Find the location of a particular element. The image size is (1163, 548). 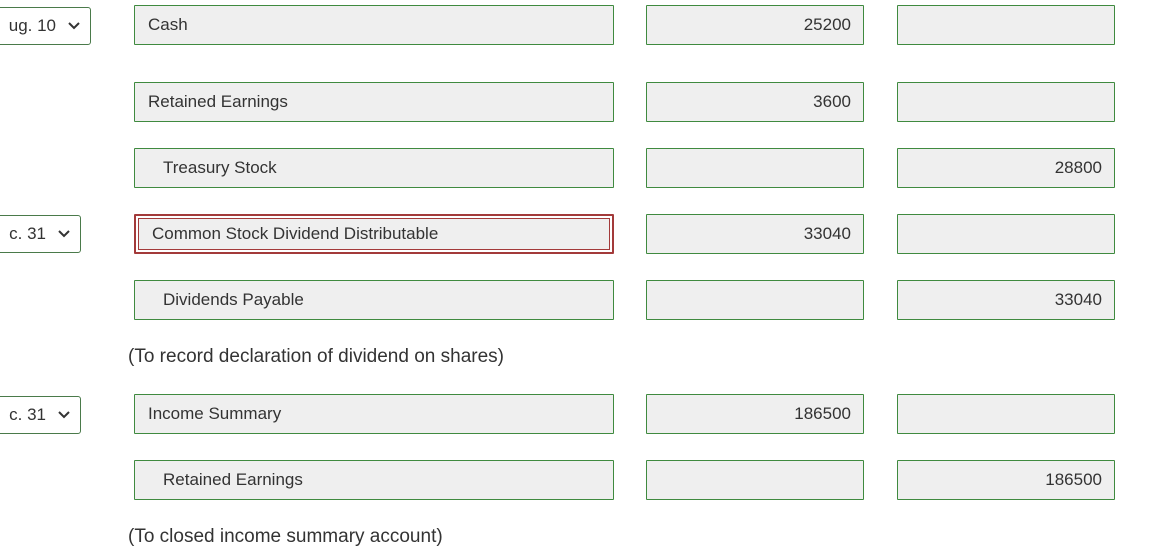

credit-field: 33040 is located at coordinates (1006, 300).